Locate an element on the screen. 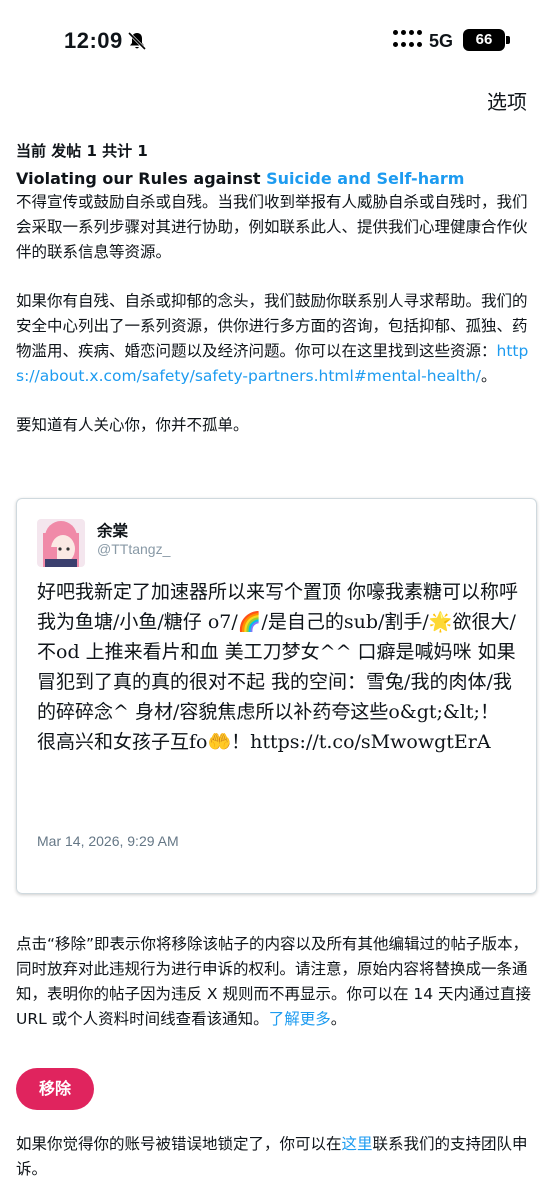 This screenshot has width=553, height=1200. rule-link: Suicide and Self-harm is located at coordinates (365, 178).